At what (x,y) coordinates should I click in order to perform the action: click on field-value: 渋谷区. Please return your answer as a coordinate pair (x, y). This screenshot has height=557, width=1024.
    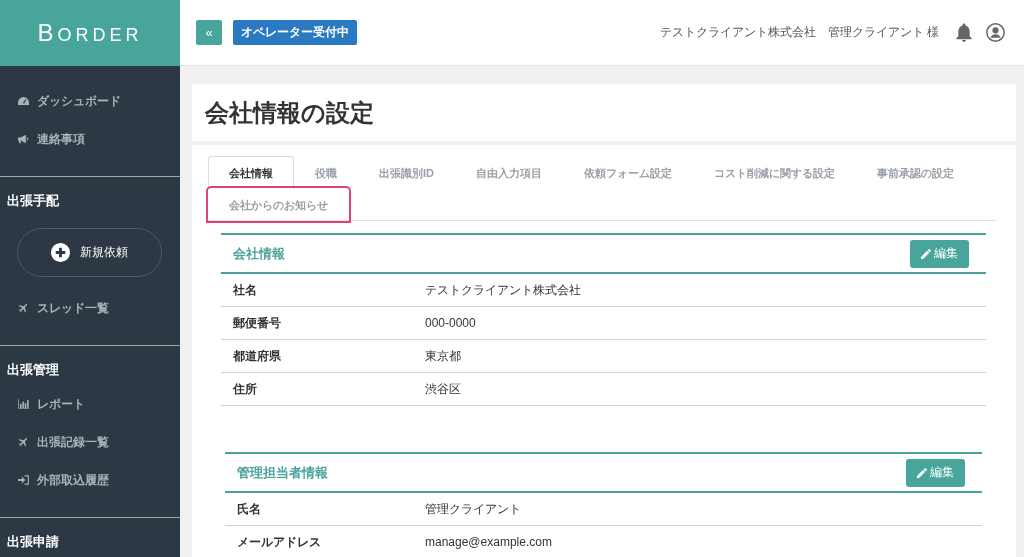
    Looking at the image, I should click on (443, 389).